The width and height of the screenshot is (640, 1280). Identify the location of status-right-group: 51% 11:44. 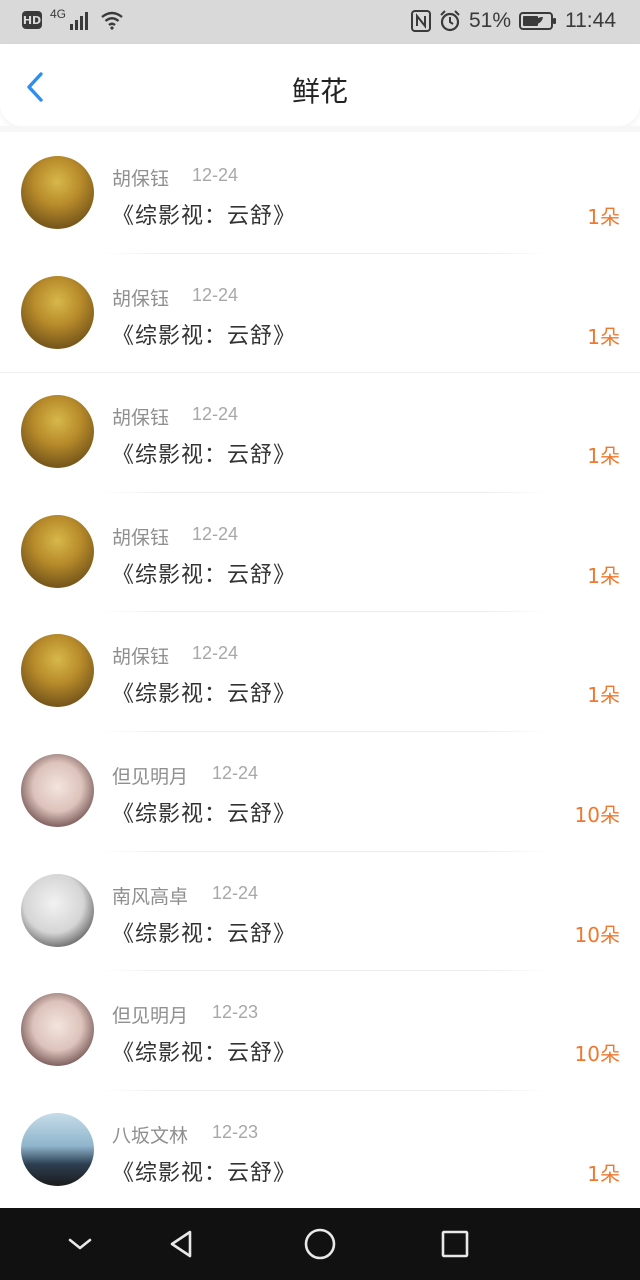
(513, 21).